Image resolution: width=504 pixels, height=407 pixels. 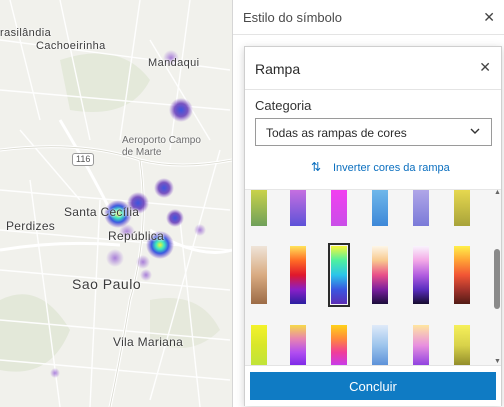 What do you see at coordinates (174, 63) in the screenshot?
I see `map-label-mandaqui: Mandaqui` at bounding box center [174, 63].